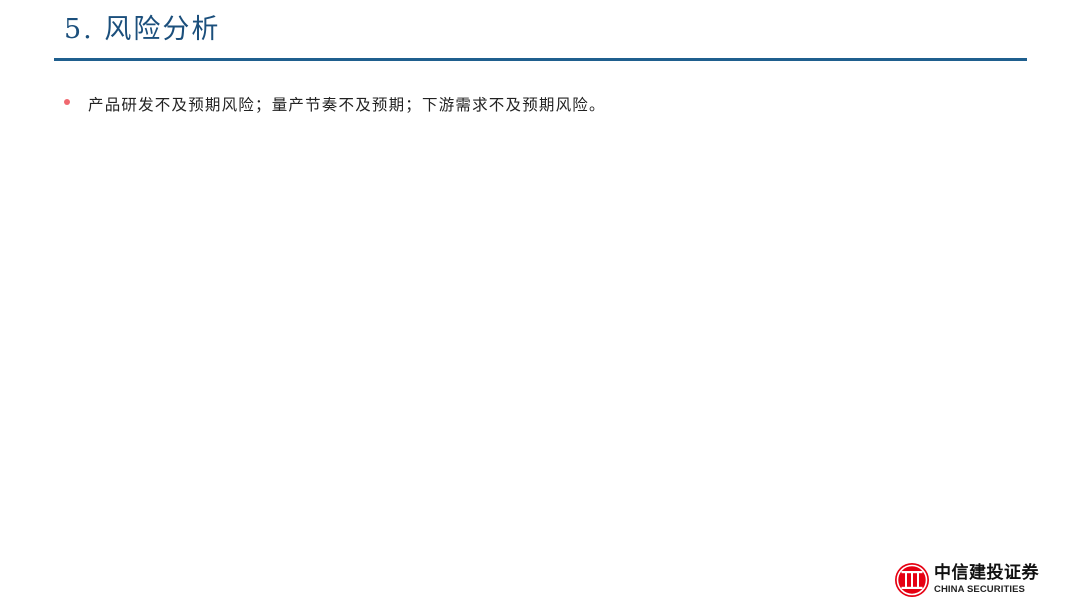 This screenshot has width=1080, height=608. I want to click on bullet-list: 产品研发不及预期风险；量产节奏不及预期；下游需求不及预期风险。, so click(335, 104).